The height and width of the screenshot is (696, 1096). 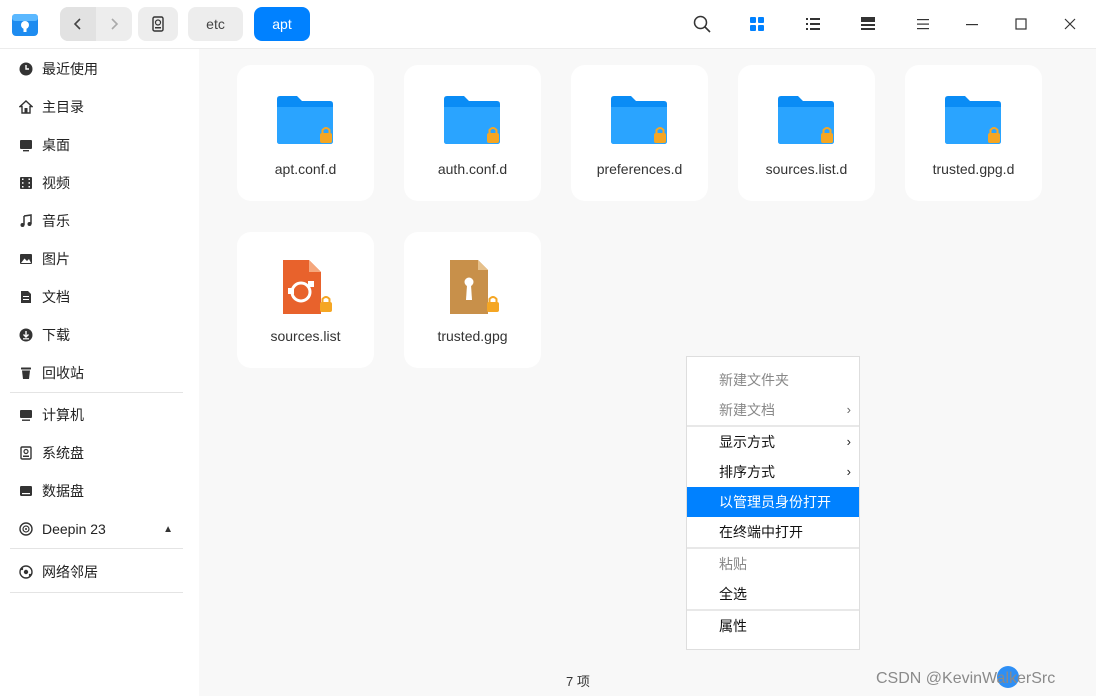 What do you see at coordinates (99, 145) in the screenshot?
I see `sidebar-item-desktop: 桌面` at bounding box center [99, 145].